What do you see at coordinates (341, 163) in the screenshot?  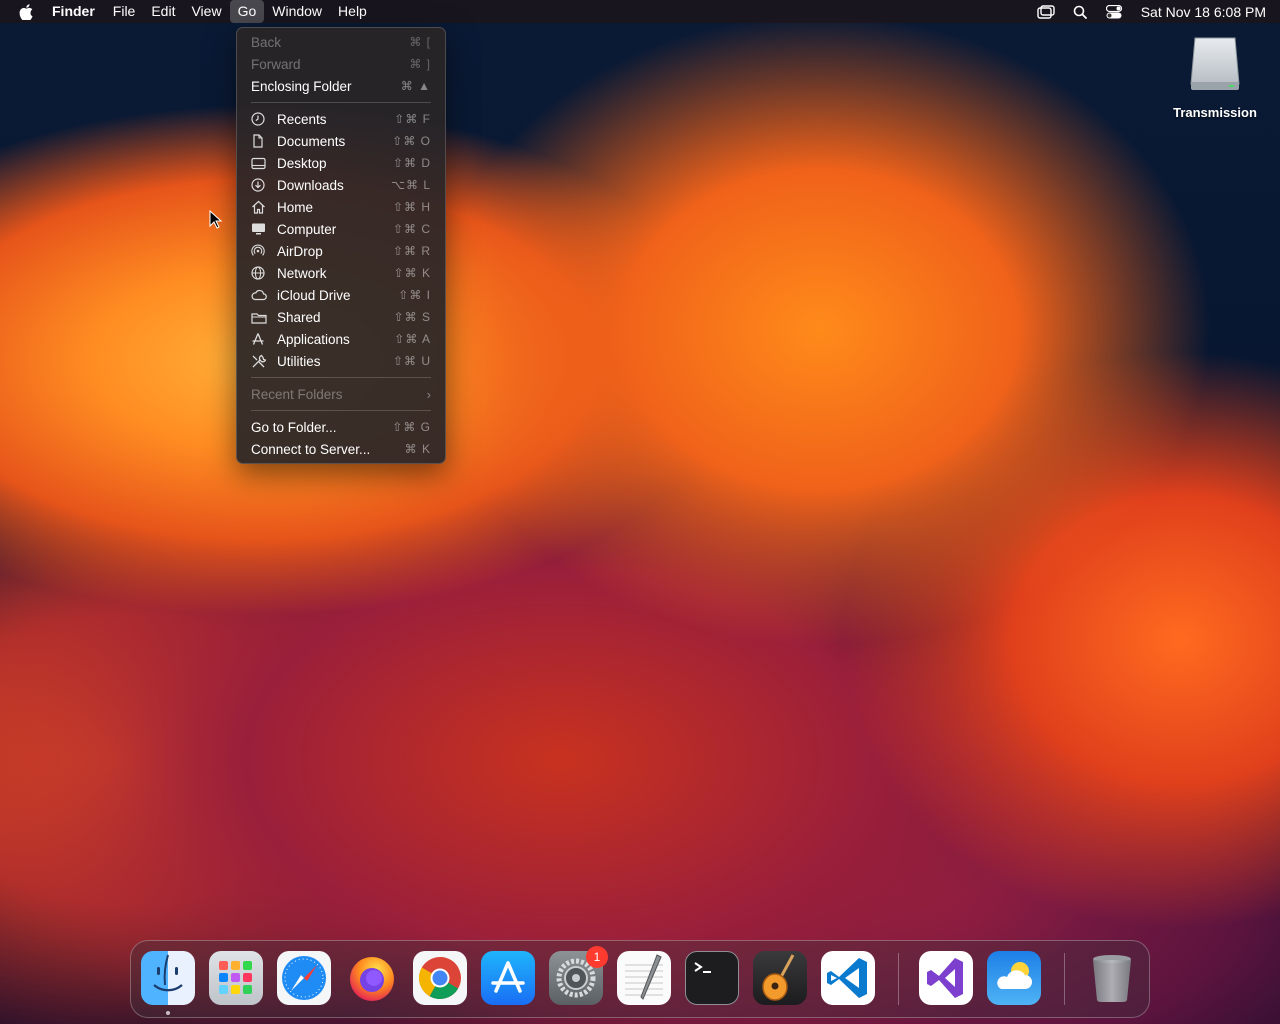 I see `go-desktop-item: Desktop ⇧⌘ D` at bounding box center [341, 163].